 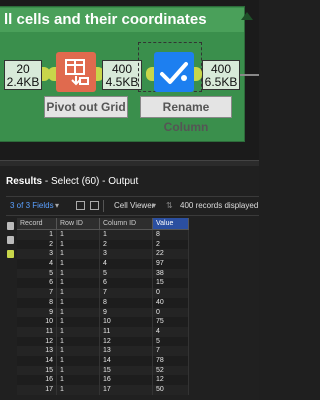 What do you see at coordinates (94, 205) in the screenshot?
I see `filter-icon` at bounding box center [94, 205].